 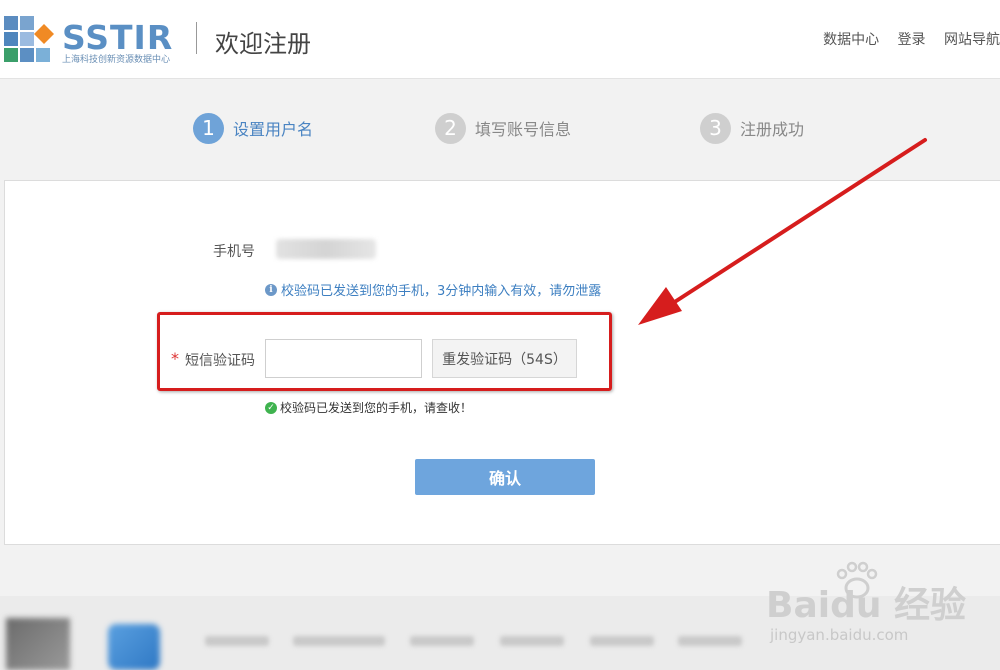 What do you see at coordinates (263, 44) in the screenshot?
I see `page-title: 欢迎注册` at bounding box center [263, 44].